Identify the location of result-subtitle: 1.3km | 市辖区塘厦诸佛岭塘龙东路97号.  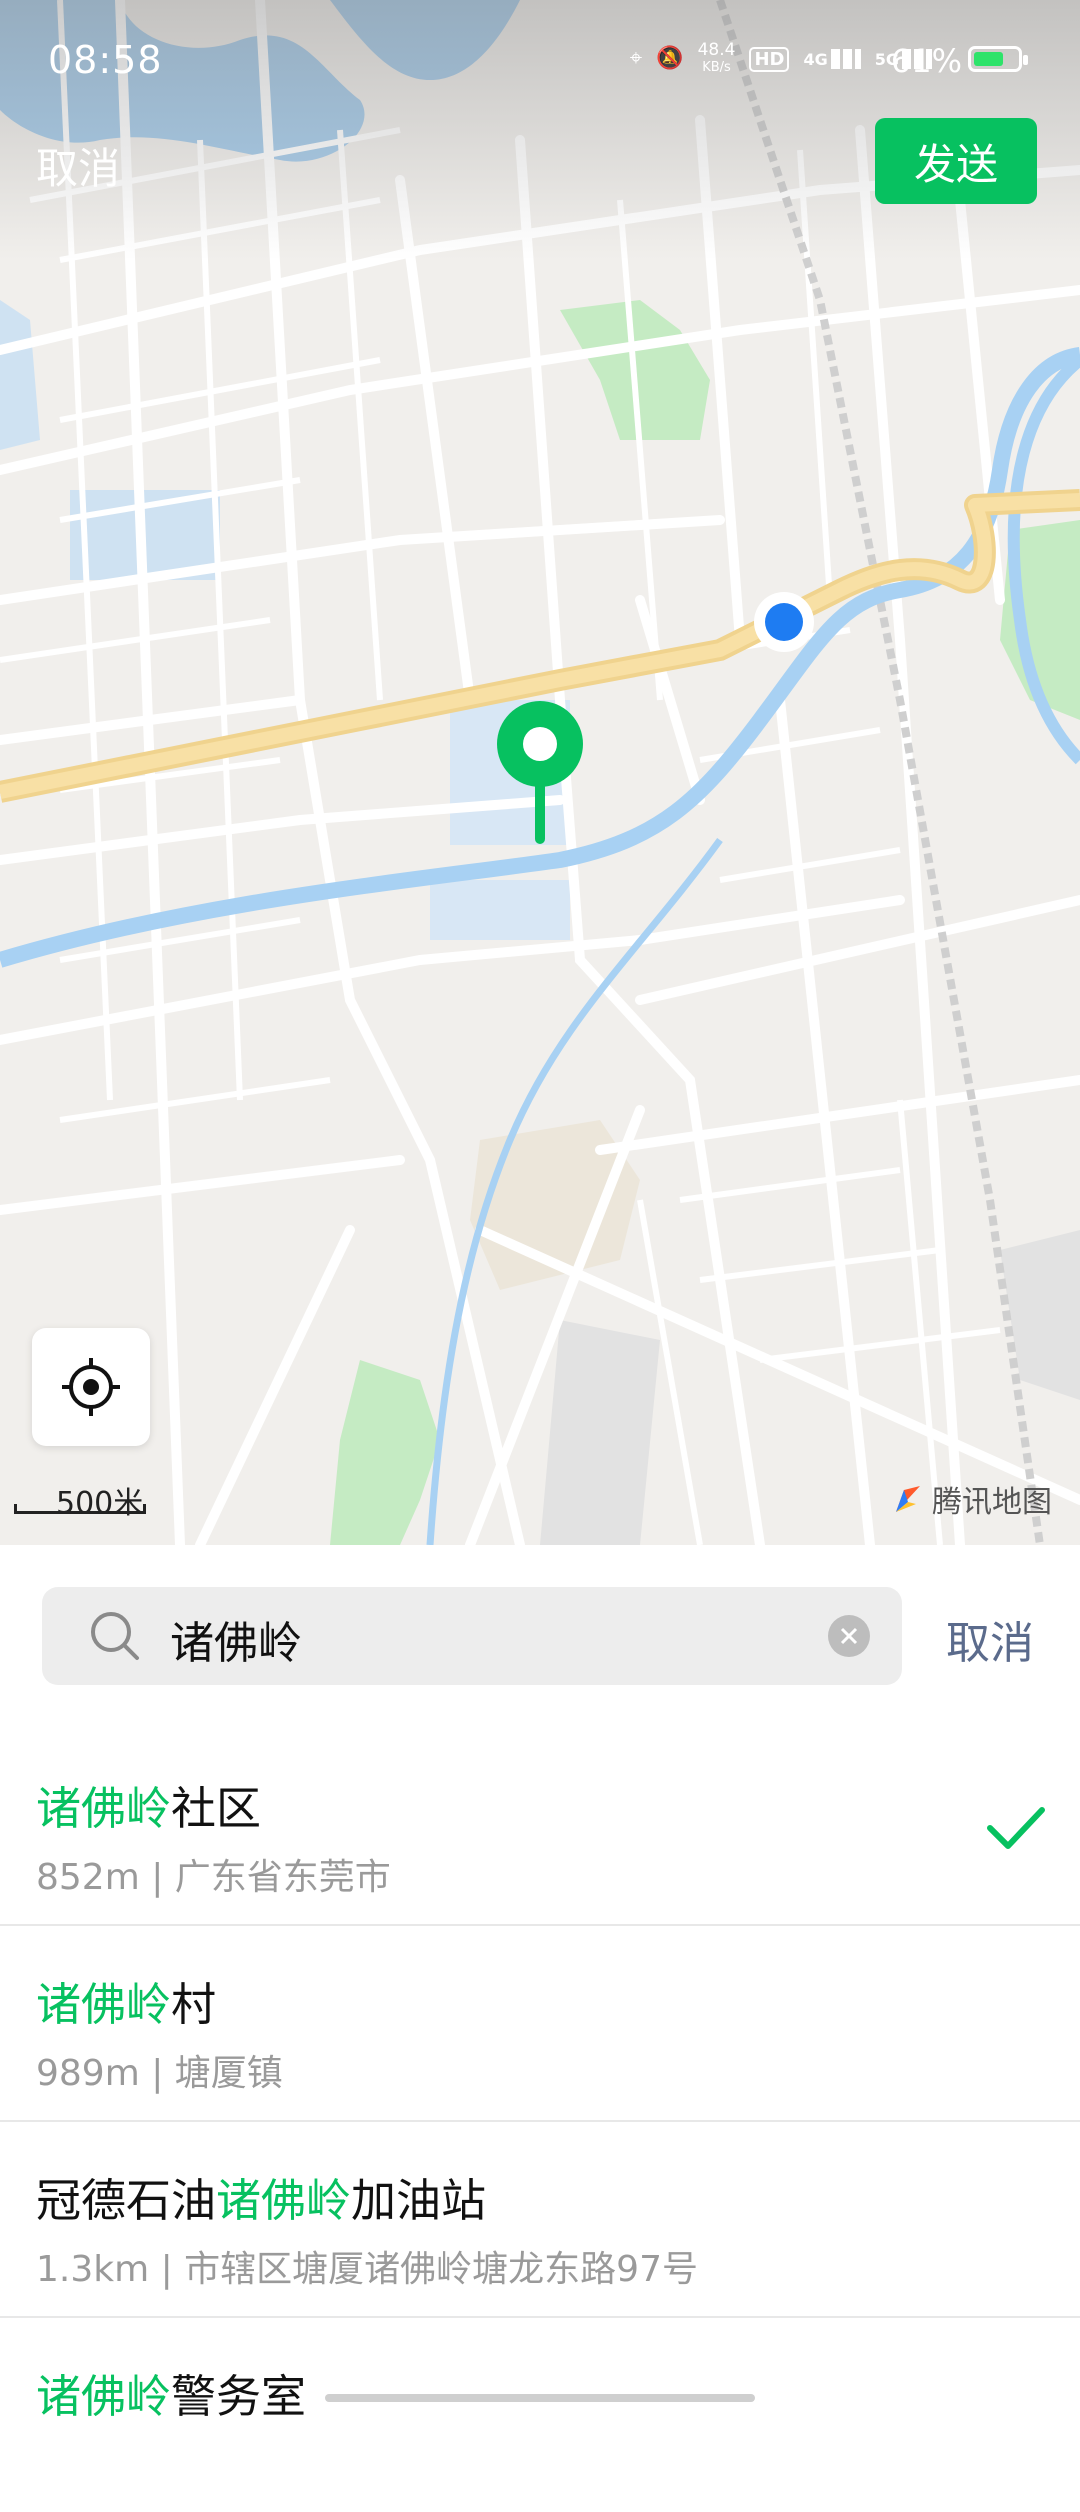
(367, 2269).